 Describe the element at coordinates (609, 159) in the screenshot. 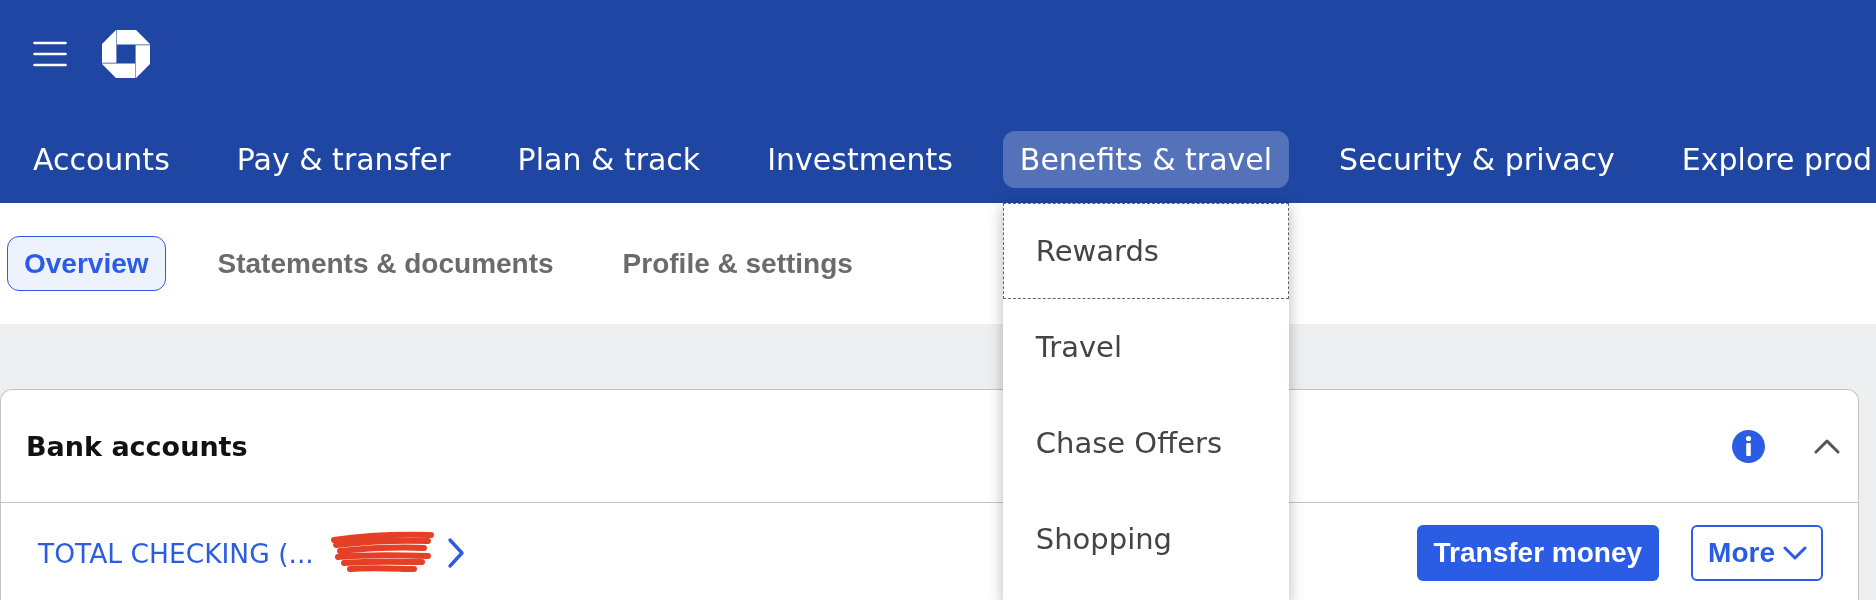

I see `nav-item: Plan & track` at that location.